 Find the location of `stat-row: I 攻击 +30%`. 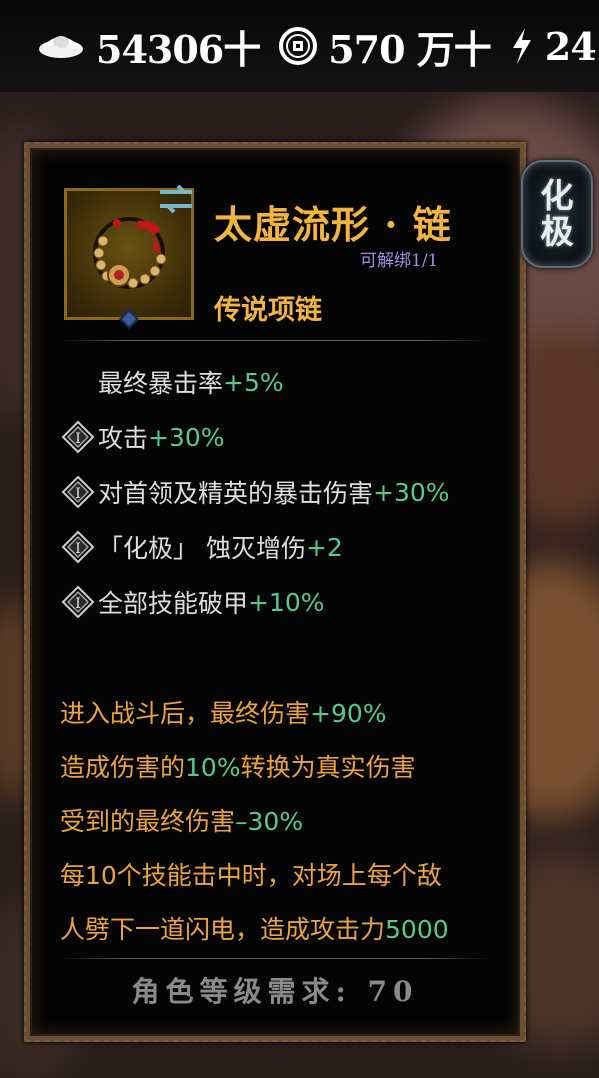

stat-row: I 攻击 +30% is located at coordinates (142, 437).